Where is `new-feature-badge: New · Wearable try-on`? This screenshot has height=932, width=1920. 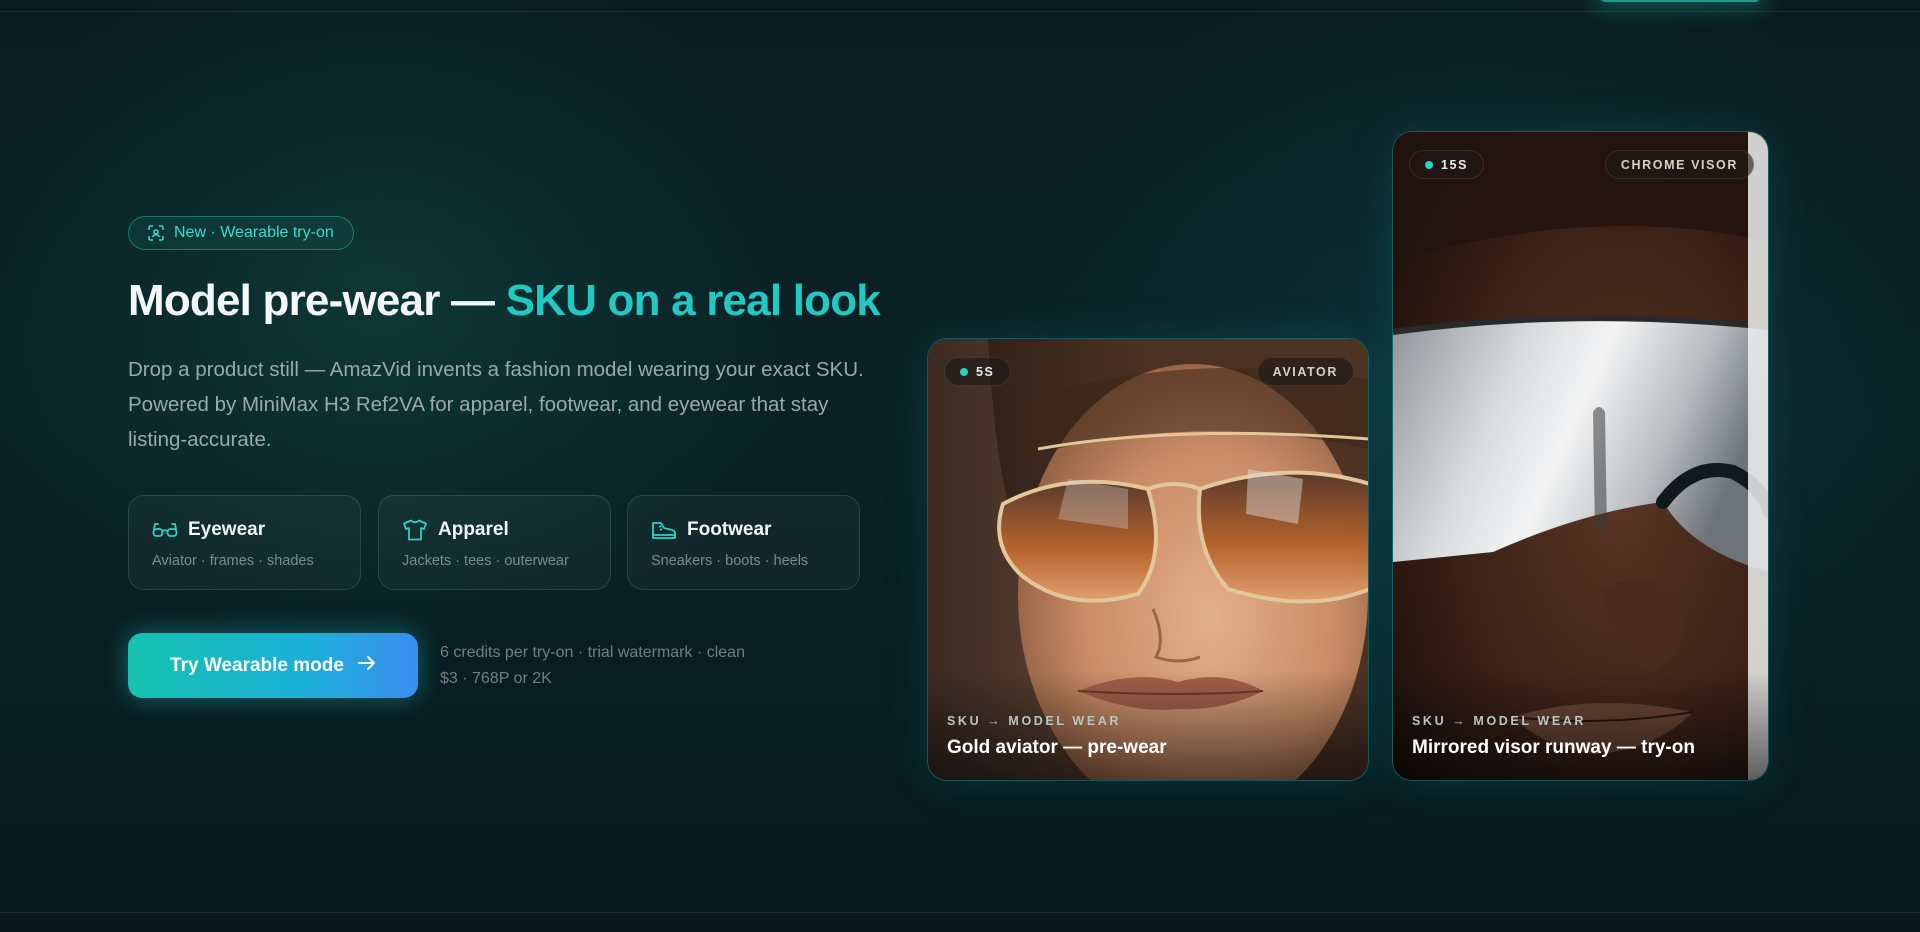 new-feature-badge: New · Wearable try-on is located at coordinates (241, 233).